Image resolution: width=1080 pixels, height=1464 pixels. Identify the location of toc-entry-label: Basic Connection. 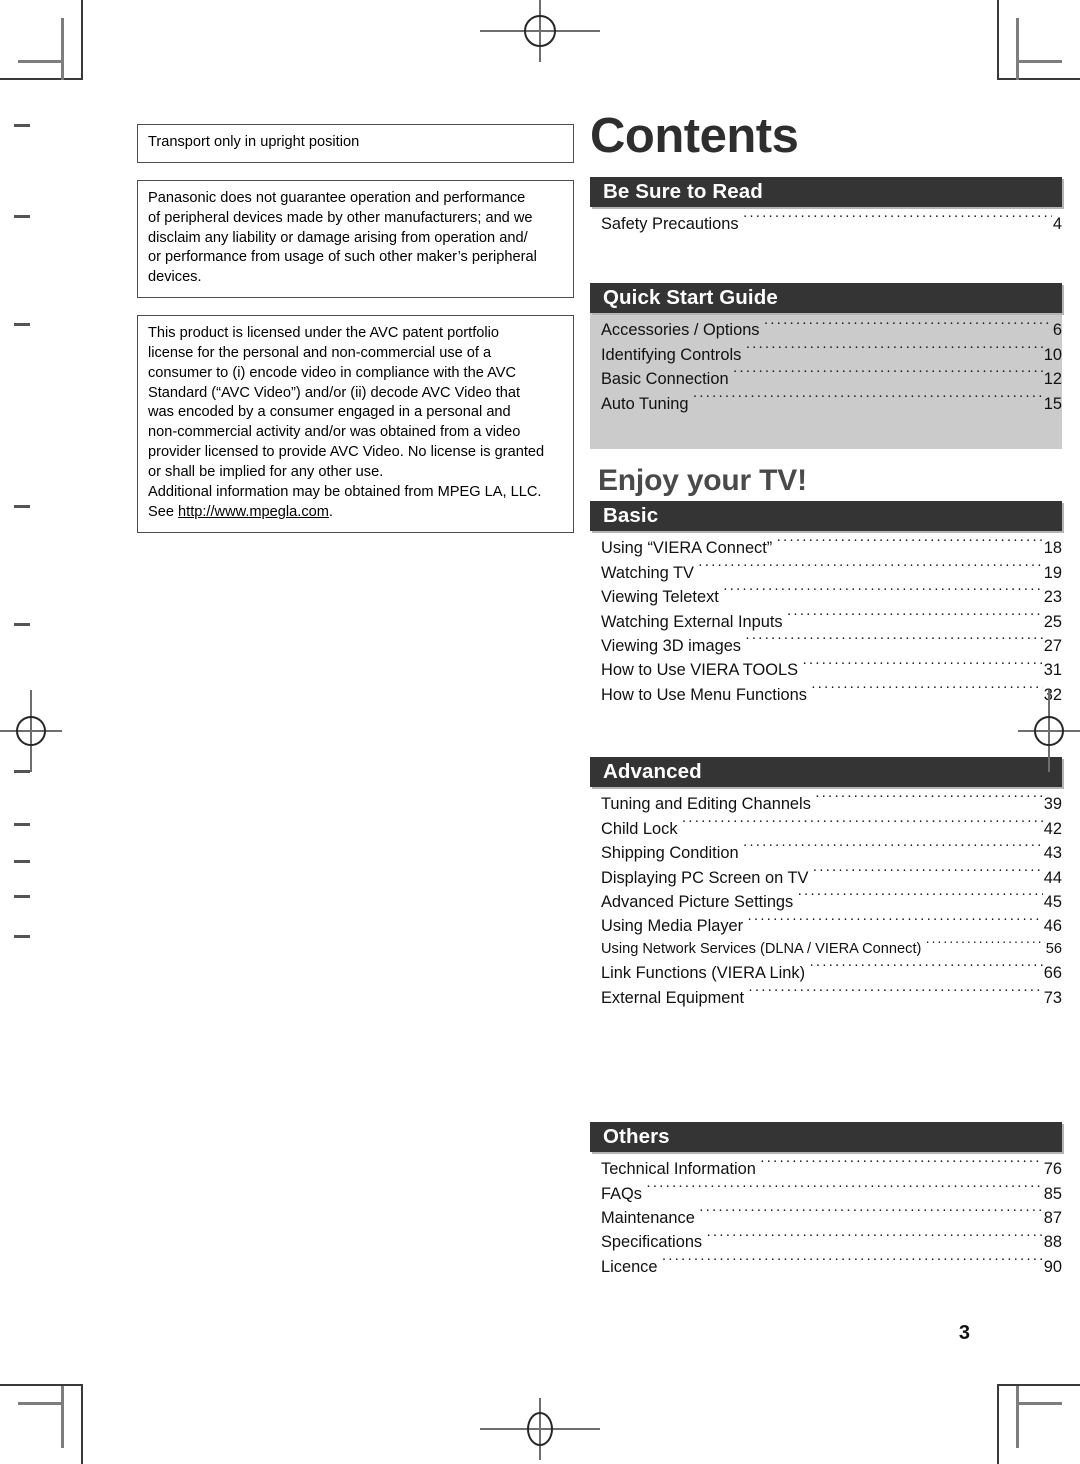
(665, 379).